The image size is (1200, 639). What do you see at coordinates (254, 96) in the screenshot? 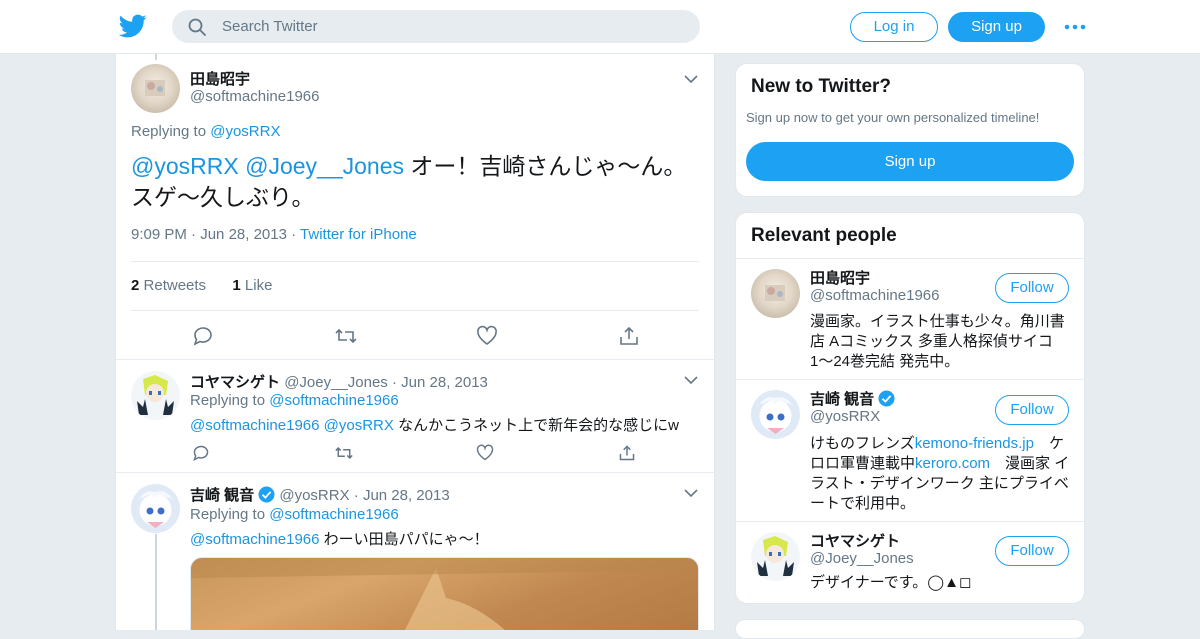
I see `author-handle: @softmachine1966` at bounding box center [254, 96].